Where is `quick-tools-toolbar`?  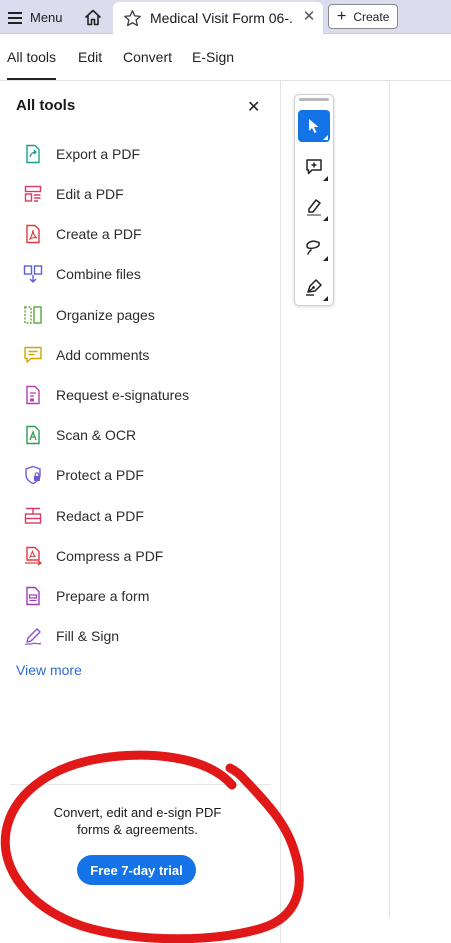
quick-tools-toolbar is located at coordinates (314, 200).